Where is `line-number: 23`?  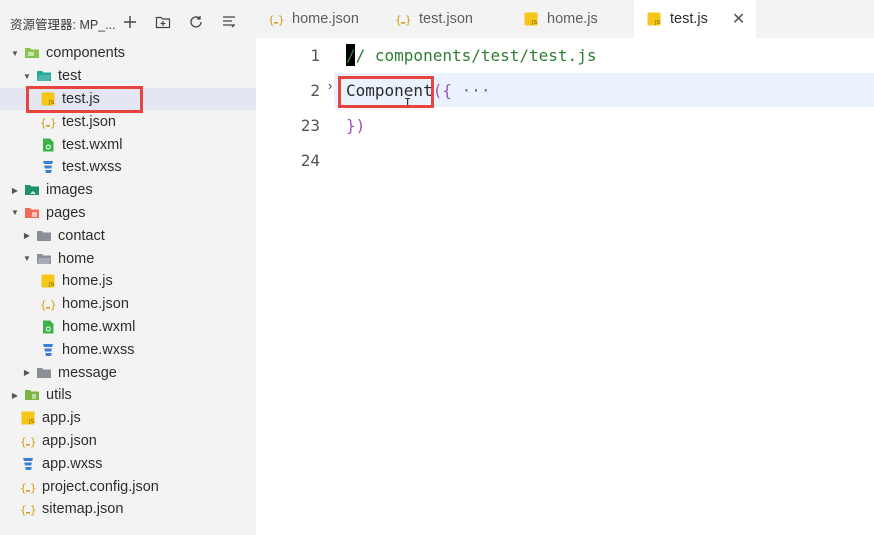 line-number: 23 is located at coordinates (310, 125).